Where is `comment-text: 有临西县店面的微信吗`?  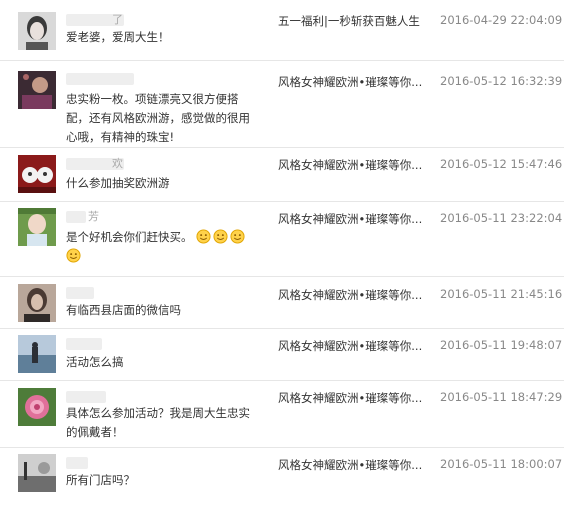 comment-text: 有临西县店面的微信吗 is located at coordinates (123, 310).